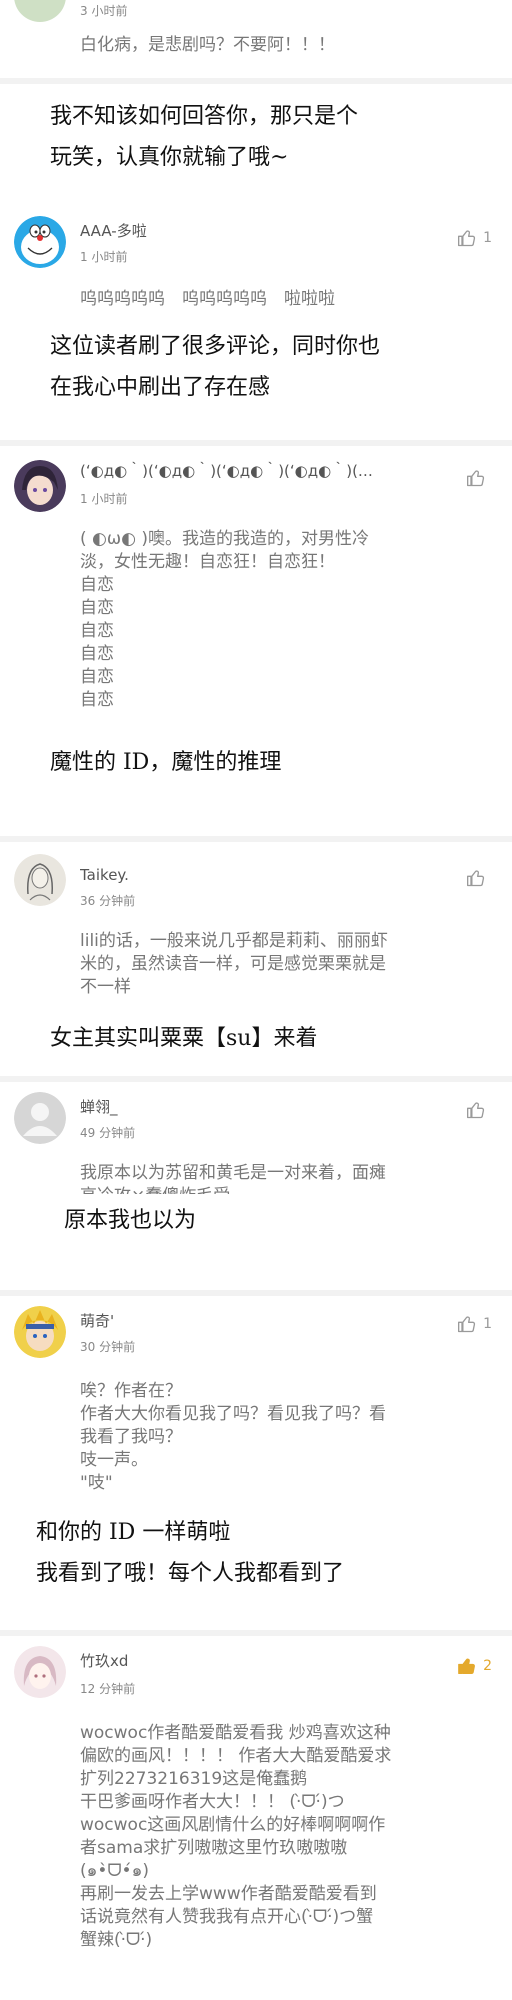 This screenshot has width=512, height=2000. What do you see at coordinates (256, 1242) in the screenshot?
I see `author-reply: 原本我也以为` at bounding box center [256, 1242].